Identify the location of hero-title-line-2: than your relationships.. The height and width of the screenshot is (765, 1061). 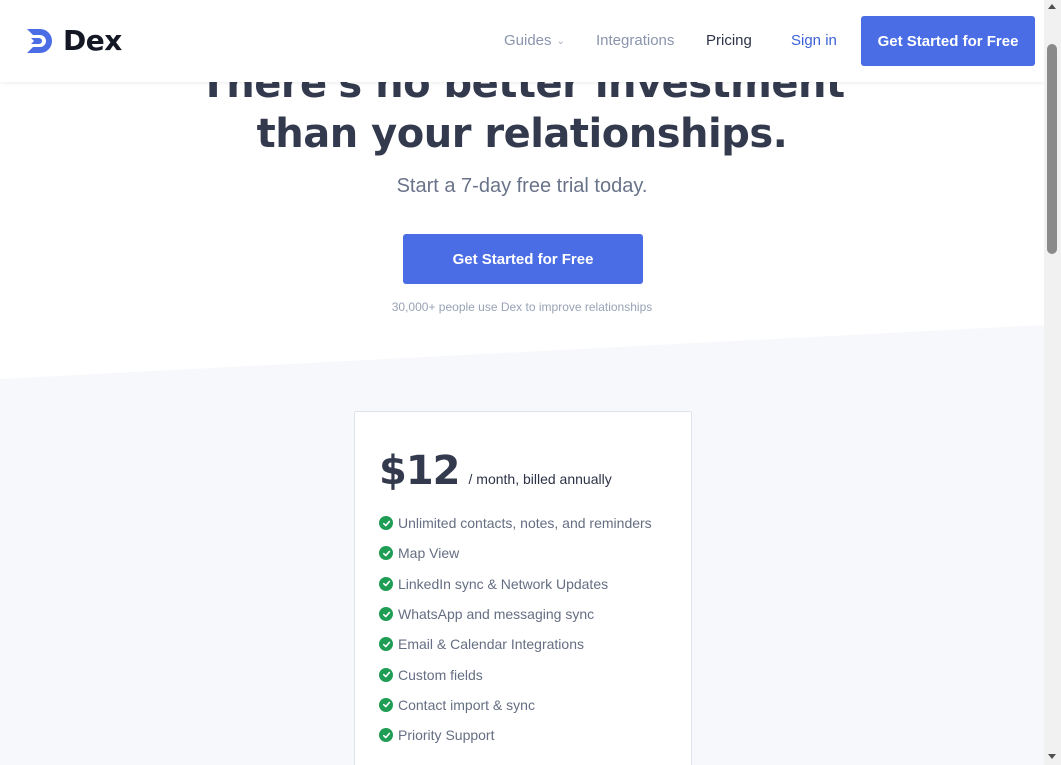
(522, 134).